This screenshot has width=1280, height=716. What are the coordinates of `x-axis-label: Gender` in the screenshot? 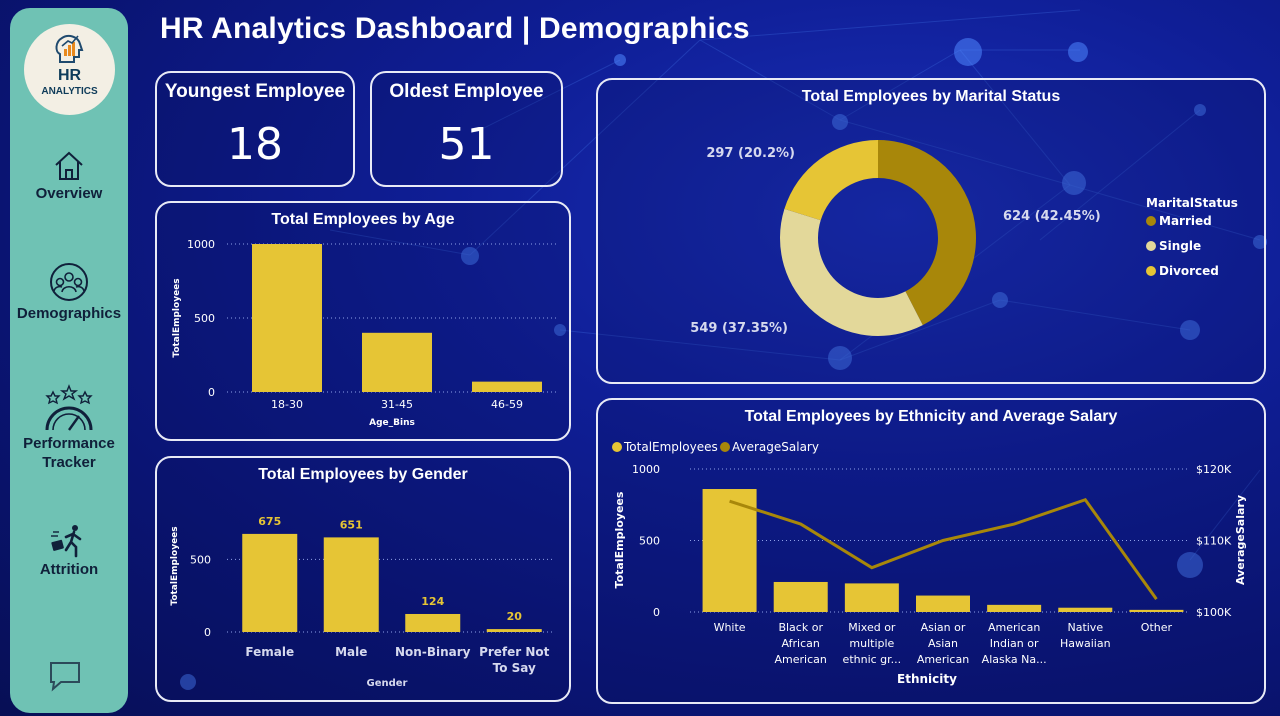 It's located at (387, 683).